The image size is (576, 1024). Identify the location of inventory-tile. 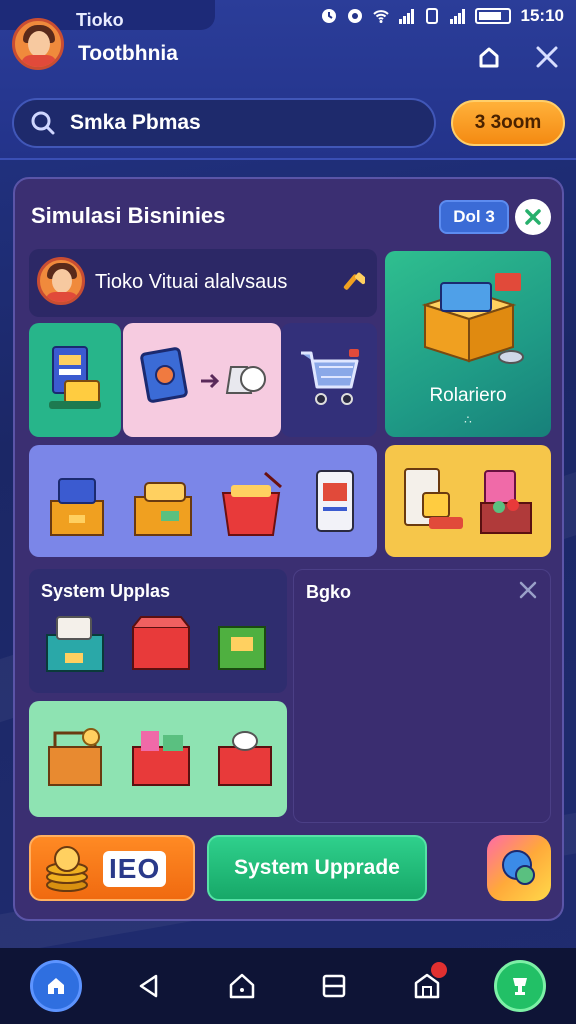
(203, 501).